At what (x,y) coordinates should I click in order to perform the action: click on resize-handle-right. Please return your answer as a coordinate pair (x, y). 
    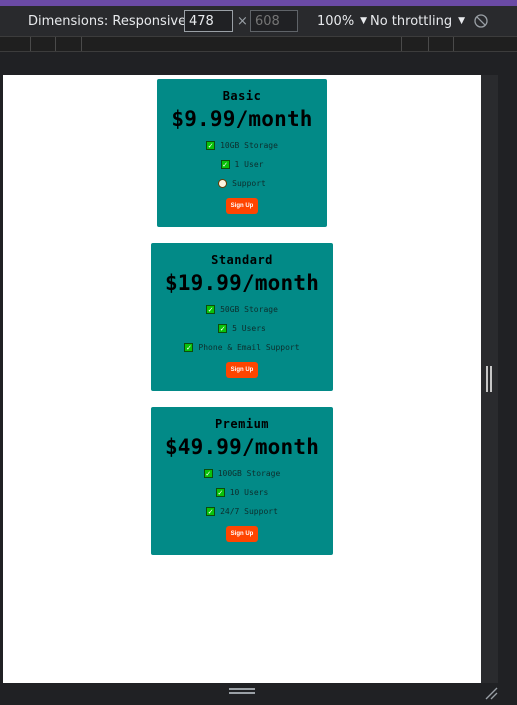
    Looking at the image, I should click on (489, 379).